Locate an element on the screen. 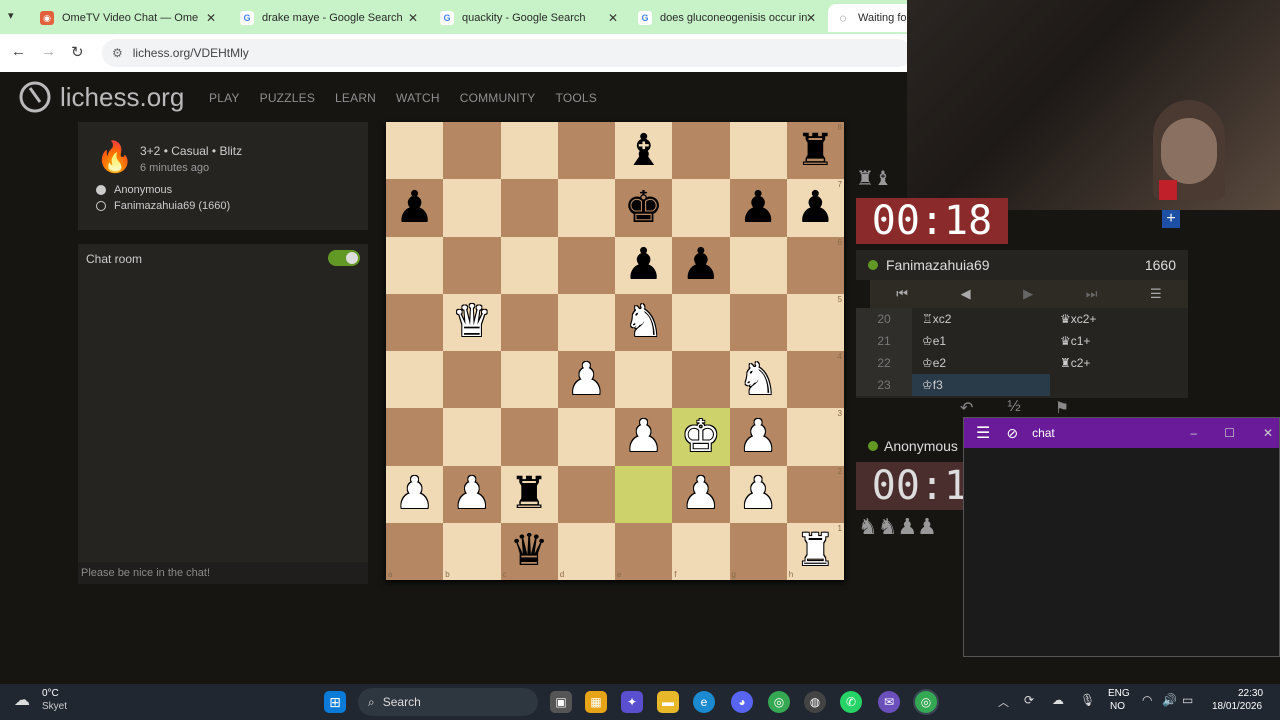  square-b2: ♟ is located at coordinates (472, 494).